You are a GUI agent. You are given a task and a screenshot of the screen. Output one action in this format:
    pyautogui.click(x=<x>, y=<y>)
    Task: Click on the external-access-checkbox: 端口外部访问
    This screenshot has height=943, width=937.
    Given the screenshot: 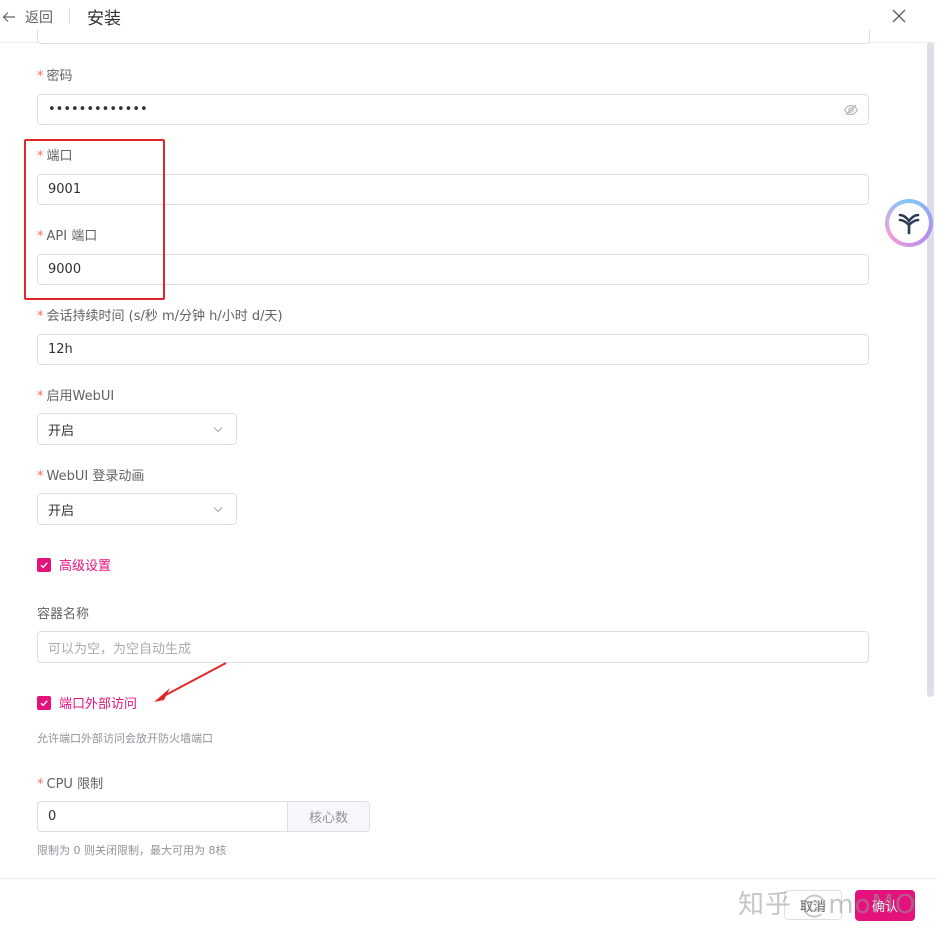 What is the action you would take?
    pyautogui.click(x=87, y=702)
    